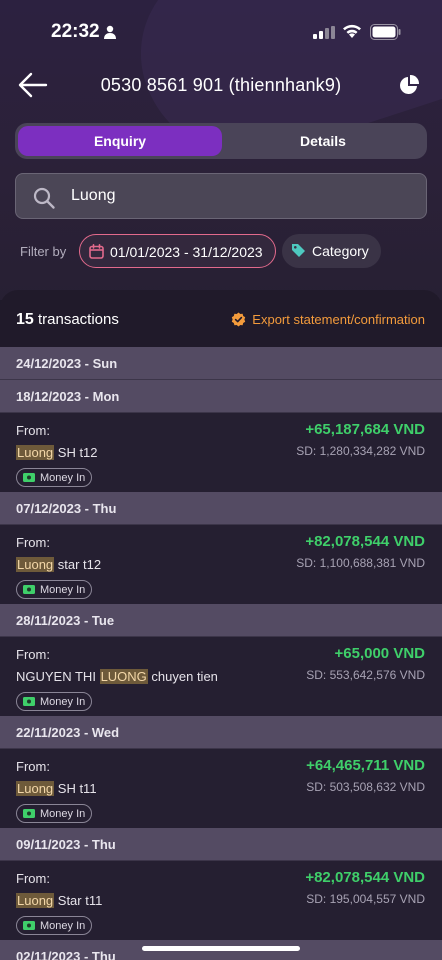 The width and height of the screenshot is (442, 960). I want to click on verified-badge-icon, so click(239, 319).